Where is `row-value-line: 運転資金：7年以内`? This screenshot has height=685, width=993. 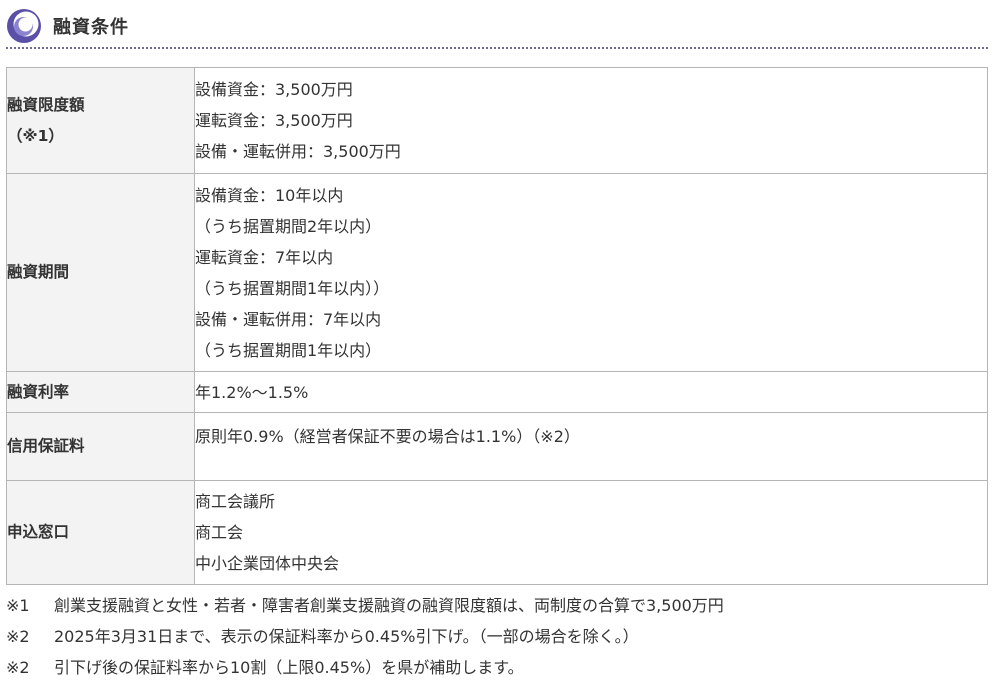
row-value-line: 運転資金：7年以内 is located at coordinates (264, 257).